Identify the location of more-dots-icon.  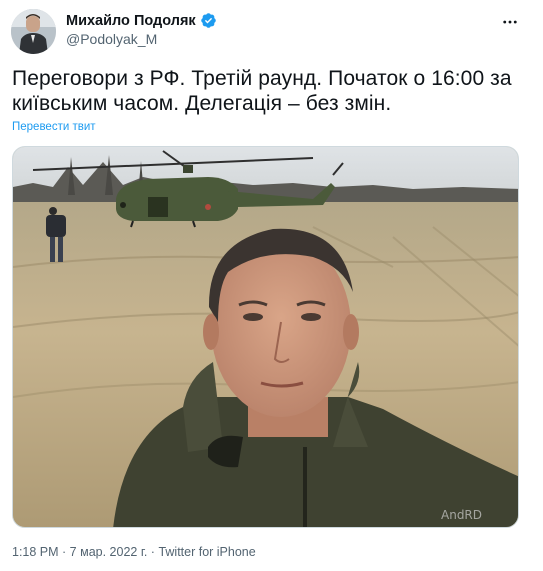
(510, 22).